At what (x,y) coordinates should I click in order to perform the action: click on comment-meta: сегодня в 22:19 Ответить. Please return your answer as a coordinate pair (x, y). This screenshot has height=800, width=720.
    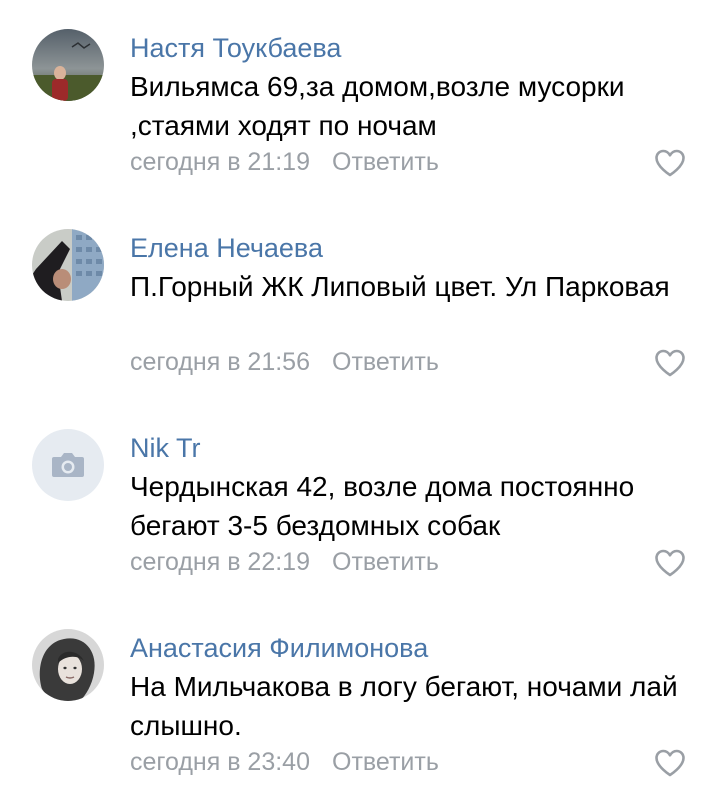
    Looking at the image, I should click on (284, 562).